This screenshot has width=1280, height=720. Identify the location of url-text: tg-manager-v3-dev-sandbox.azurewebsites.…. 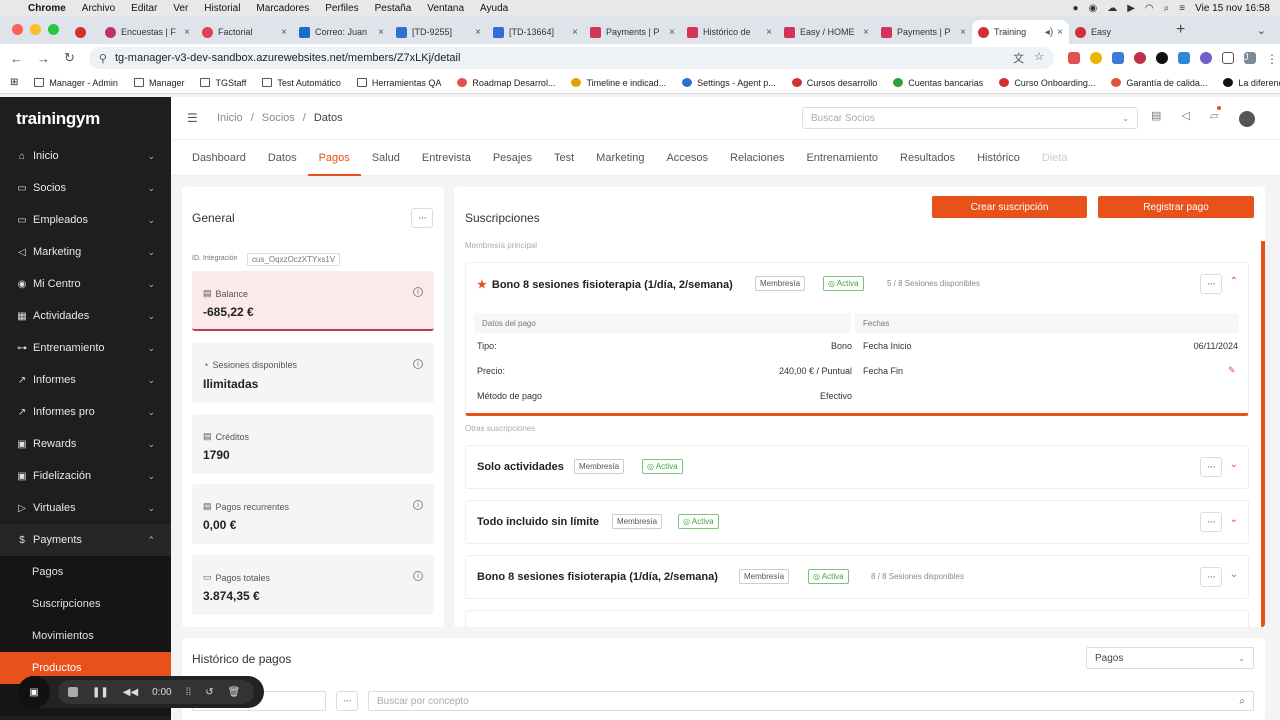
(287, 58).